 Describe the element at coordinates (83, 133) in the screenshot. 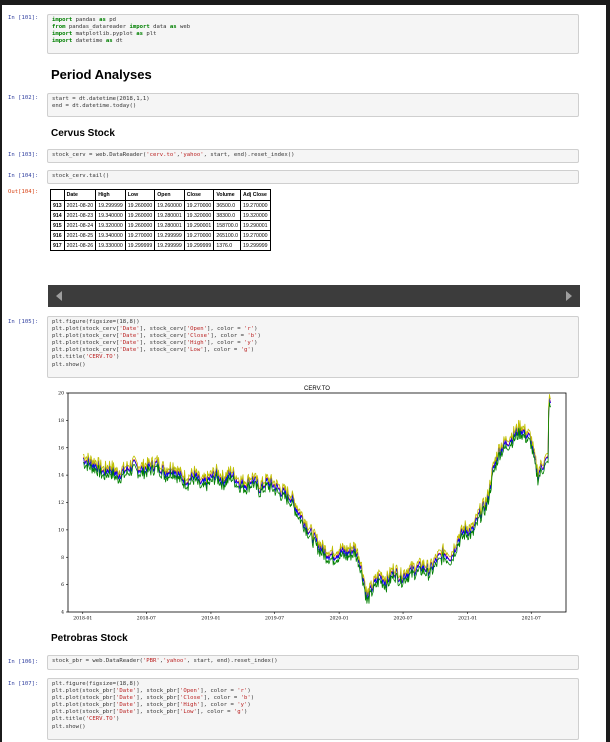

I see `heading-cervus-stock: Cervus Stock` at that location.